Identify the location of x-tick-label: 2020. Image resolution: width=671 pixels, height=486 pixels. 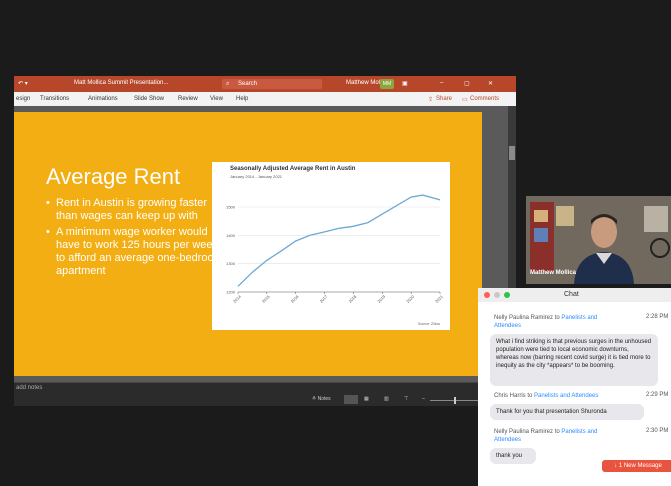
(410, 298).